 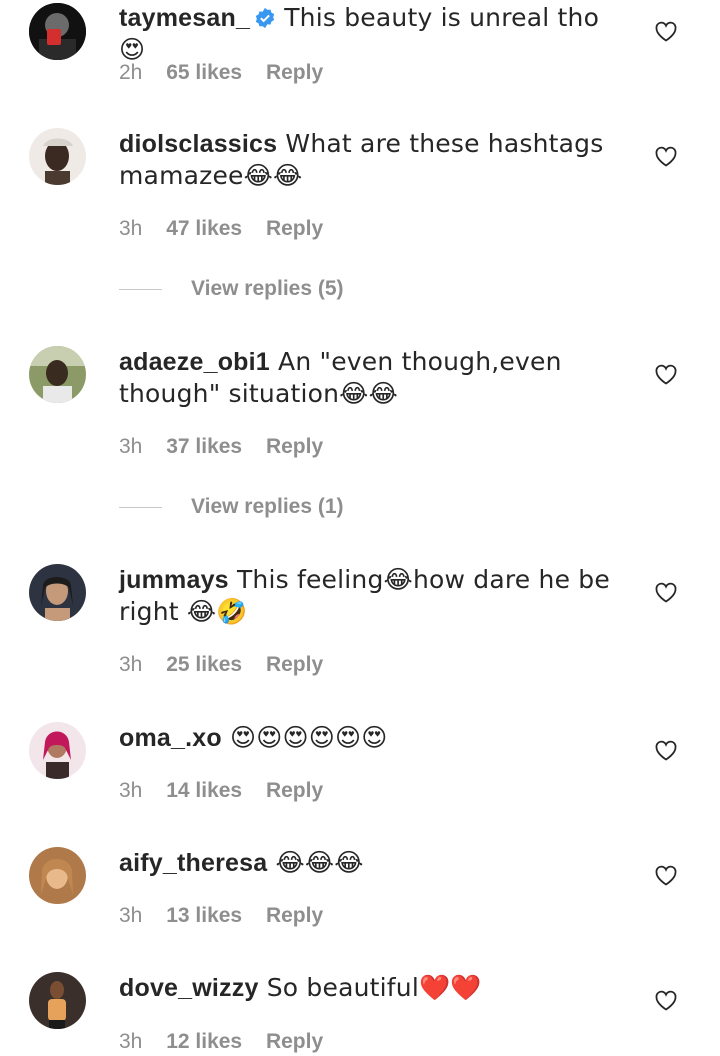 I want to click on username: jummays, so click(x=174, y=580).